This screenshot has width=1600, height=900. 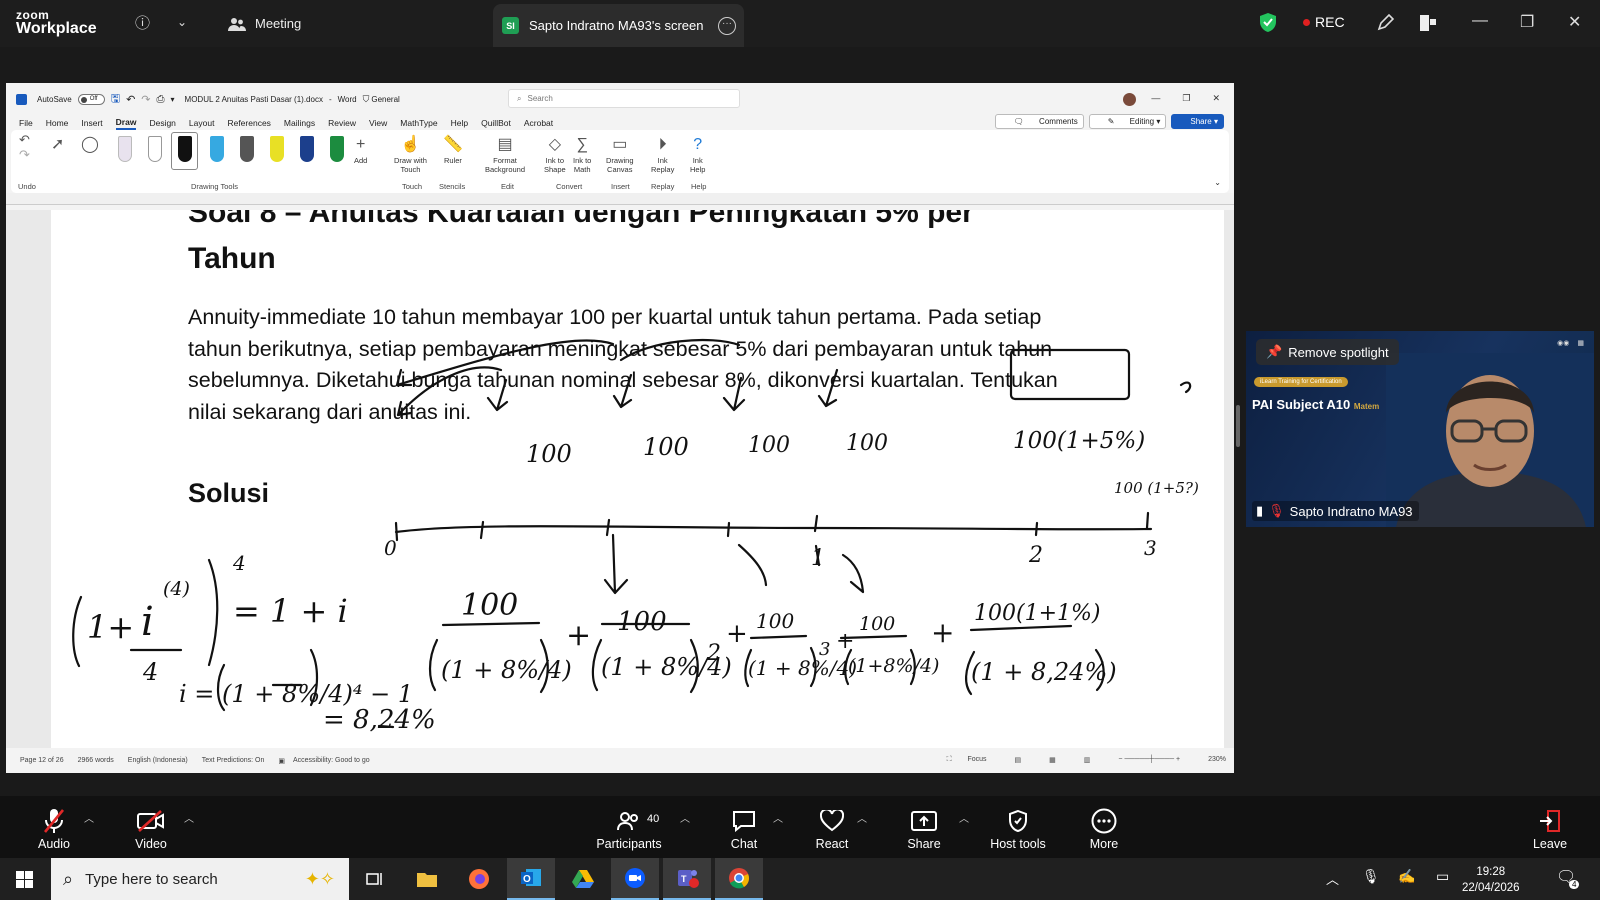 What do you see at coordinates (217, 149) in the screenshot?
I see `pen-blue` at bounding box center [217, 149].